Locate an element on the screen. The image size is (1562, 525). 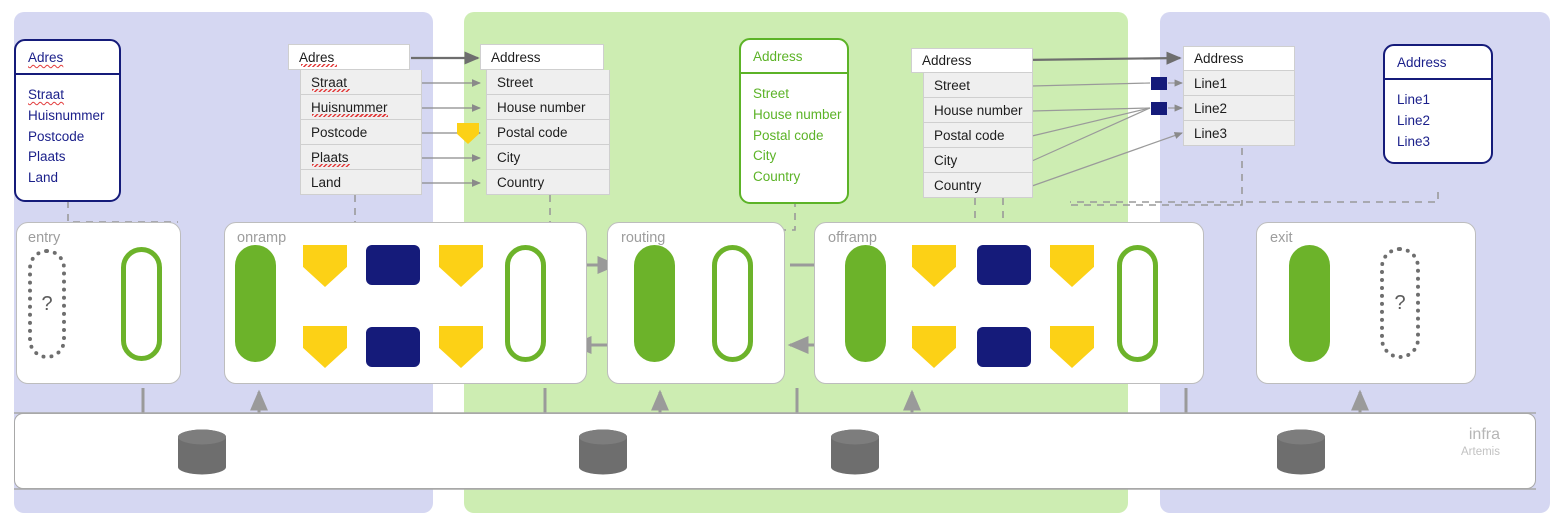
table-row: Line3 is located at coordinates (1239, 133).